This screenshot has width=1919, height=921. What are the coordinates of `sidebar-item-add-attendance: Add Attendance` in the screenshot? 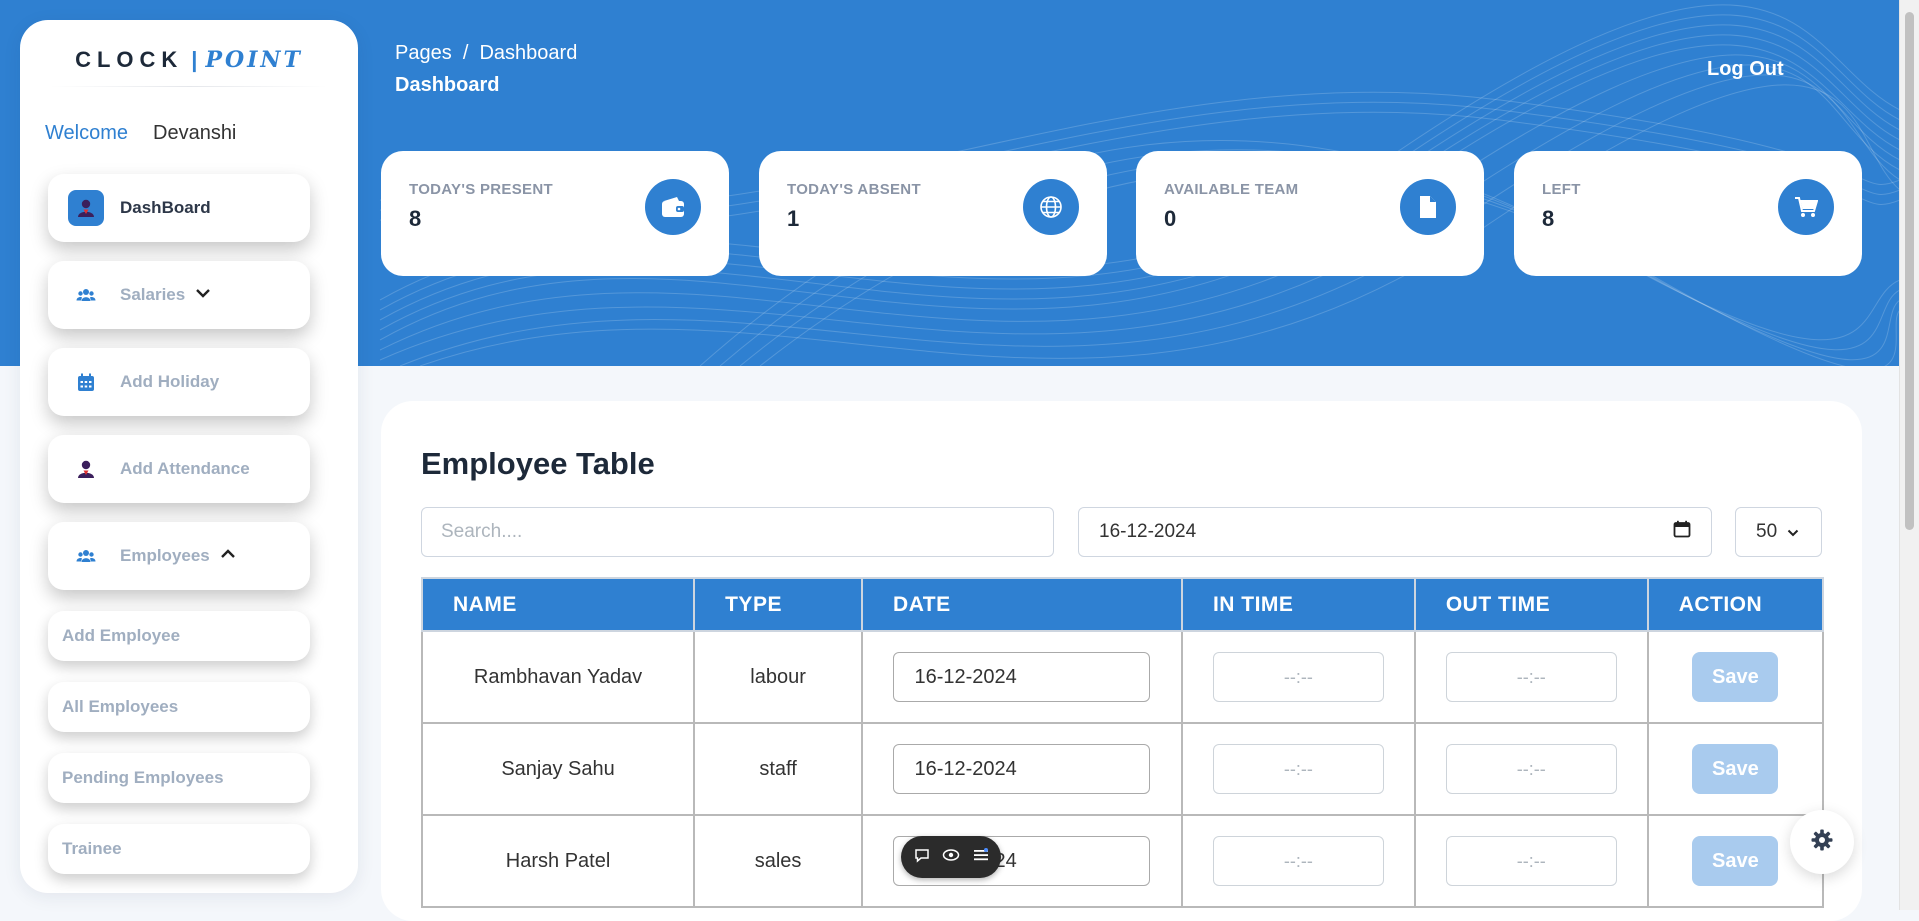 It's located at (179, 469).